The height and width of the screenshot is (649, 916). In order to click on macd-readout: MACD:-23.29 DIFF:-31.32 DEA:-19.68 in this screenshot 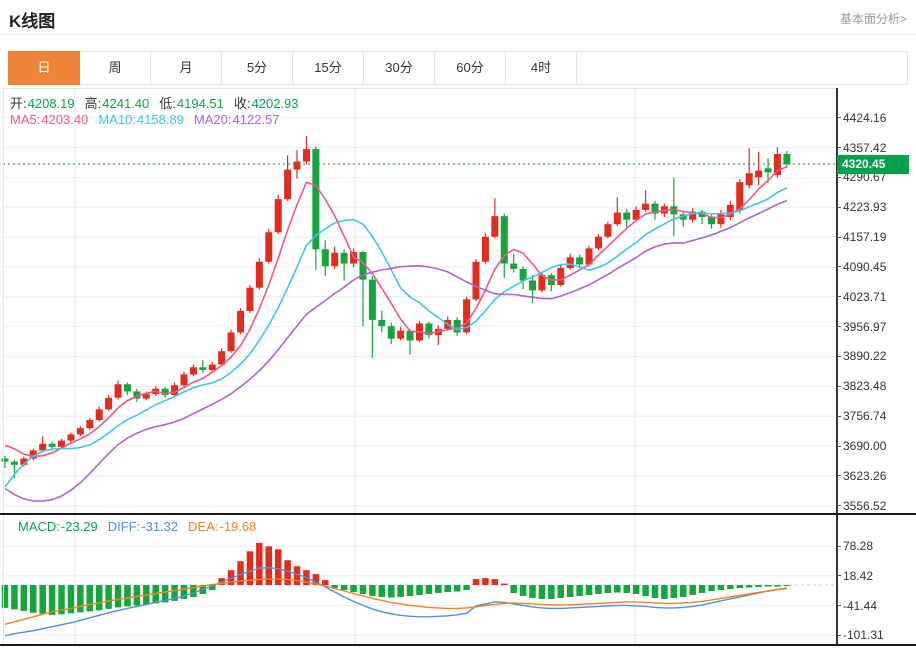, I will do `click(142, 526)`.